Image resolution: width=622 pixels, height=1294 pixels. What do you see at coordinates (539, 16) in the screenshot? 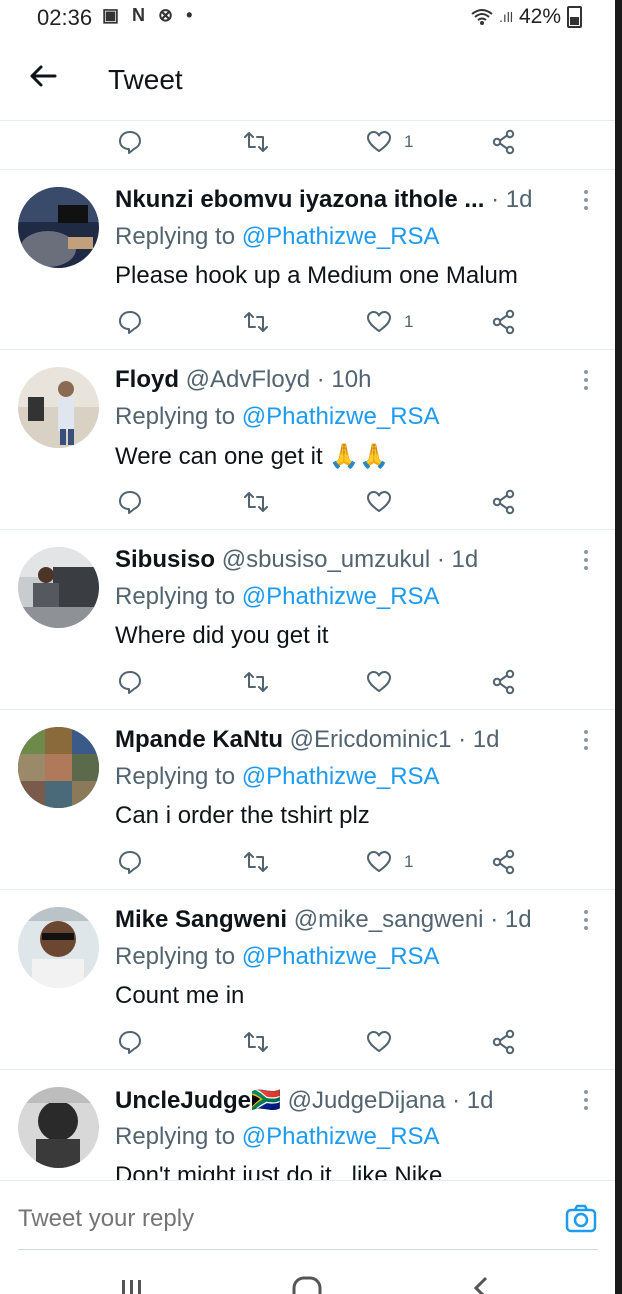
I see `battery-percent: 42%` at bounding box center [539, 16].